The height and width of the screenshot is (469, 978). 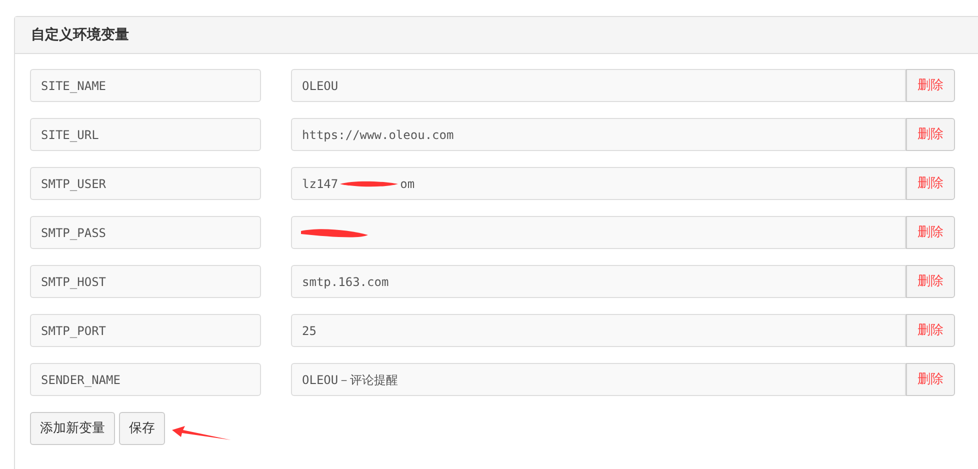 What do you see at coordinates (598, 379) in the screenshot?
I see `value-field: OLEOU－评论提醒` at bounding box center [598, 379].